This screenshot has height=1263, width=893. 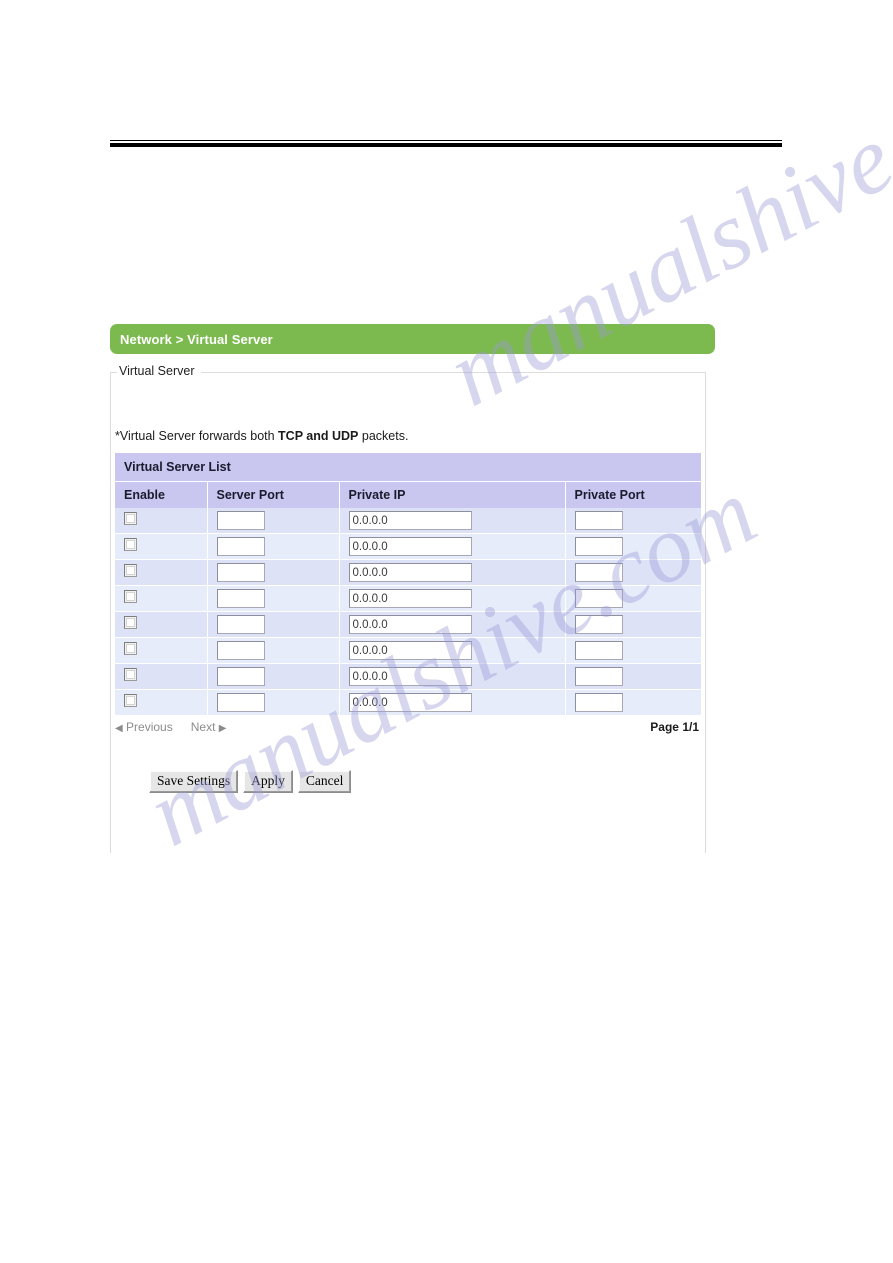 What do you see at coordinates (318, 436) in the screenshot?
I see `note-emphasis: TCP and UDP` at bounding box center [318, 436].